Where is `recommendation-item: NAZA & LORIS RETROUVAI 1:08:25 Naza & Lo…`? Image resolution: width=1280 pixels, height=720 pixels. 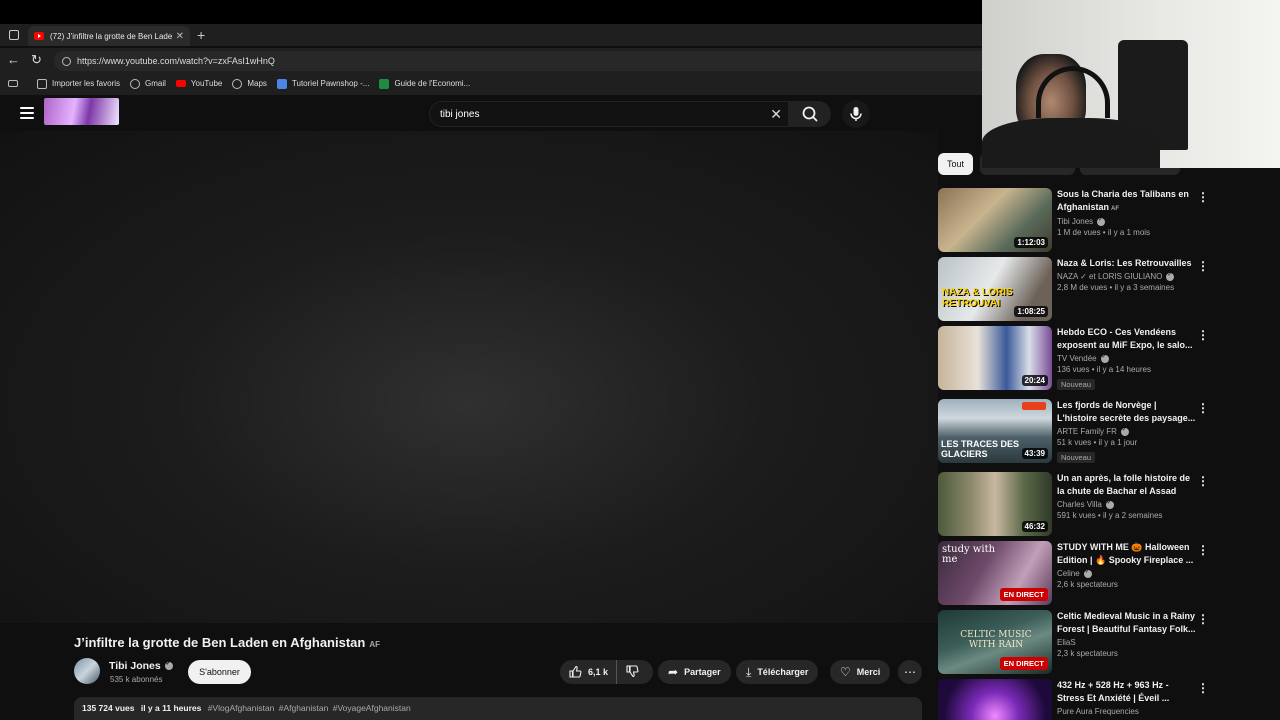 recommendation-item: NAZA & LORIS RETROUVAI 1:08:25 Naza & Lo… is located at coordinates (1078, 289).